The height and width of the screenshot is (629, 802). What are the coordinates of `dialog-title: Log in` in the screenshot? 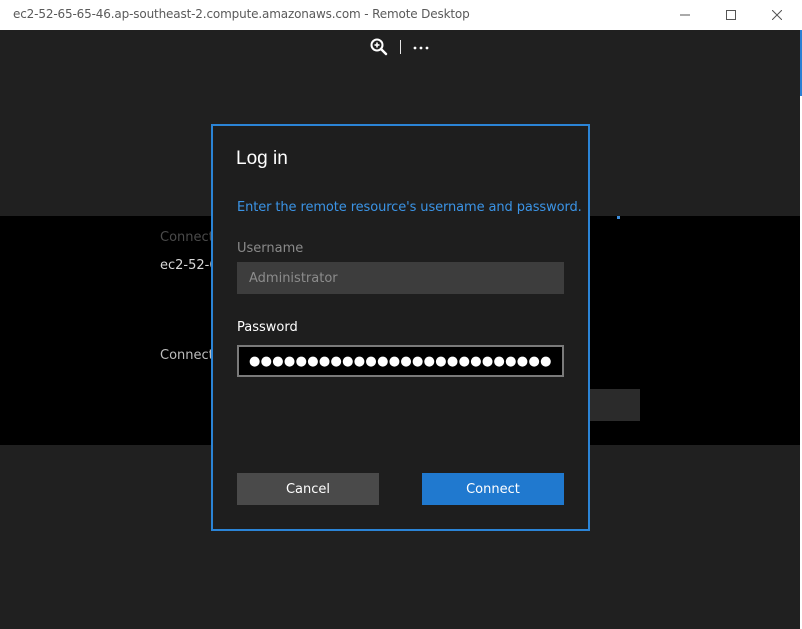 It's located at (262, 158).